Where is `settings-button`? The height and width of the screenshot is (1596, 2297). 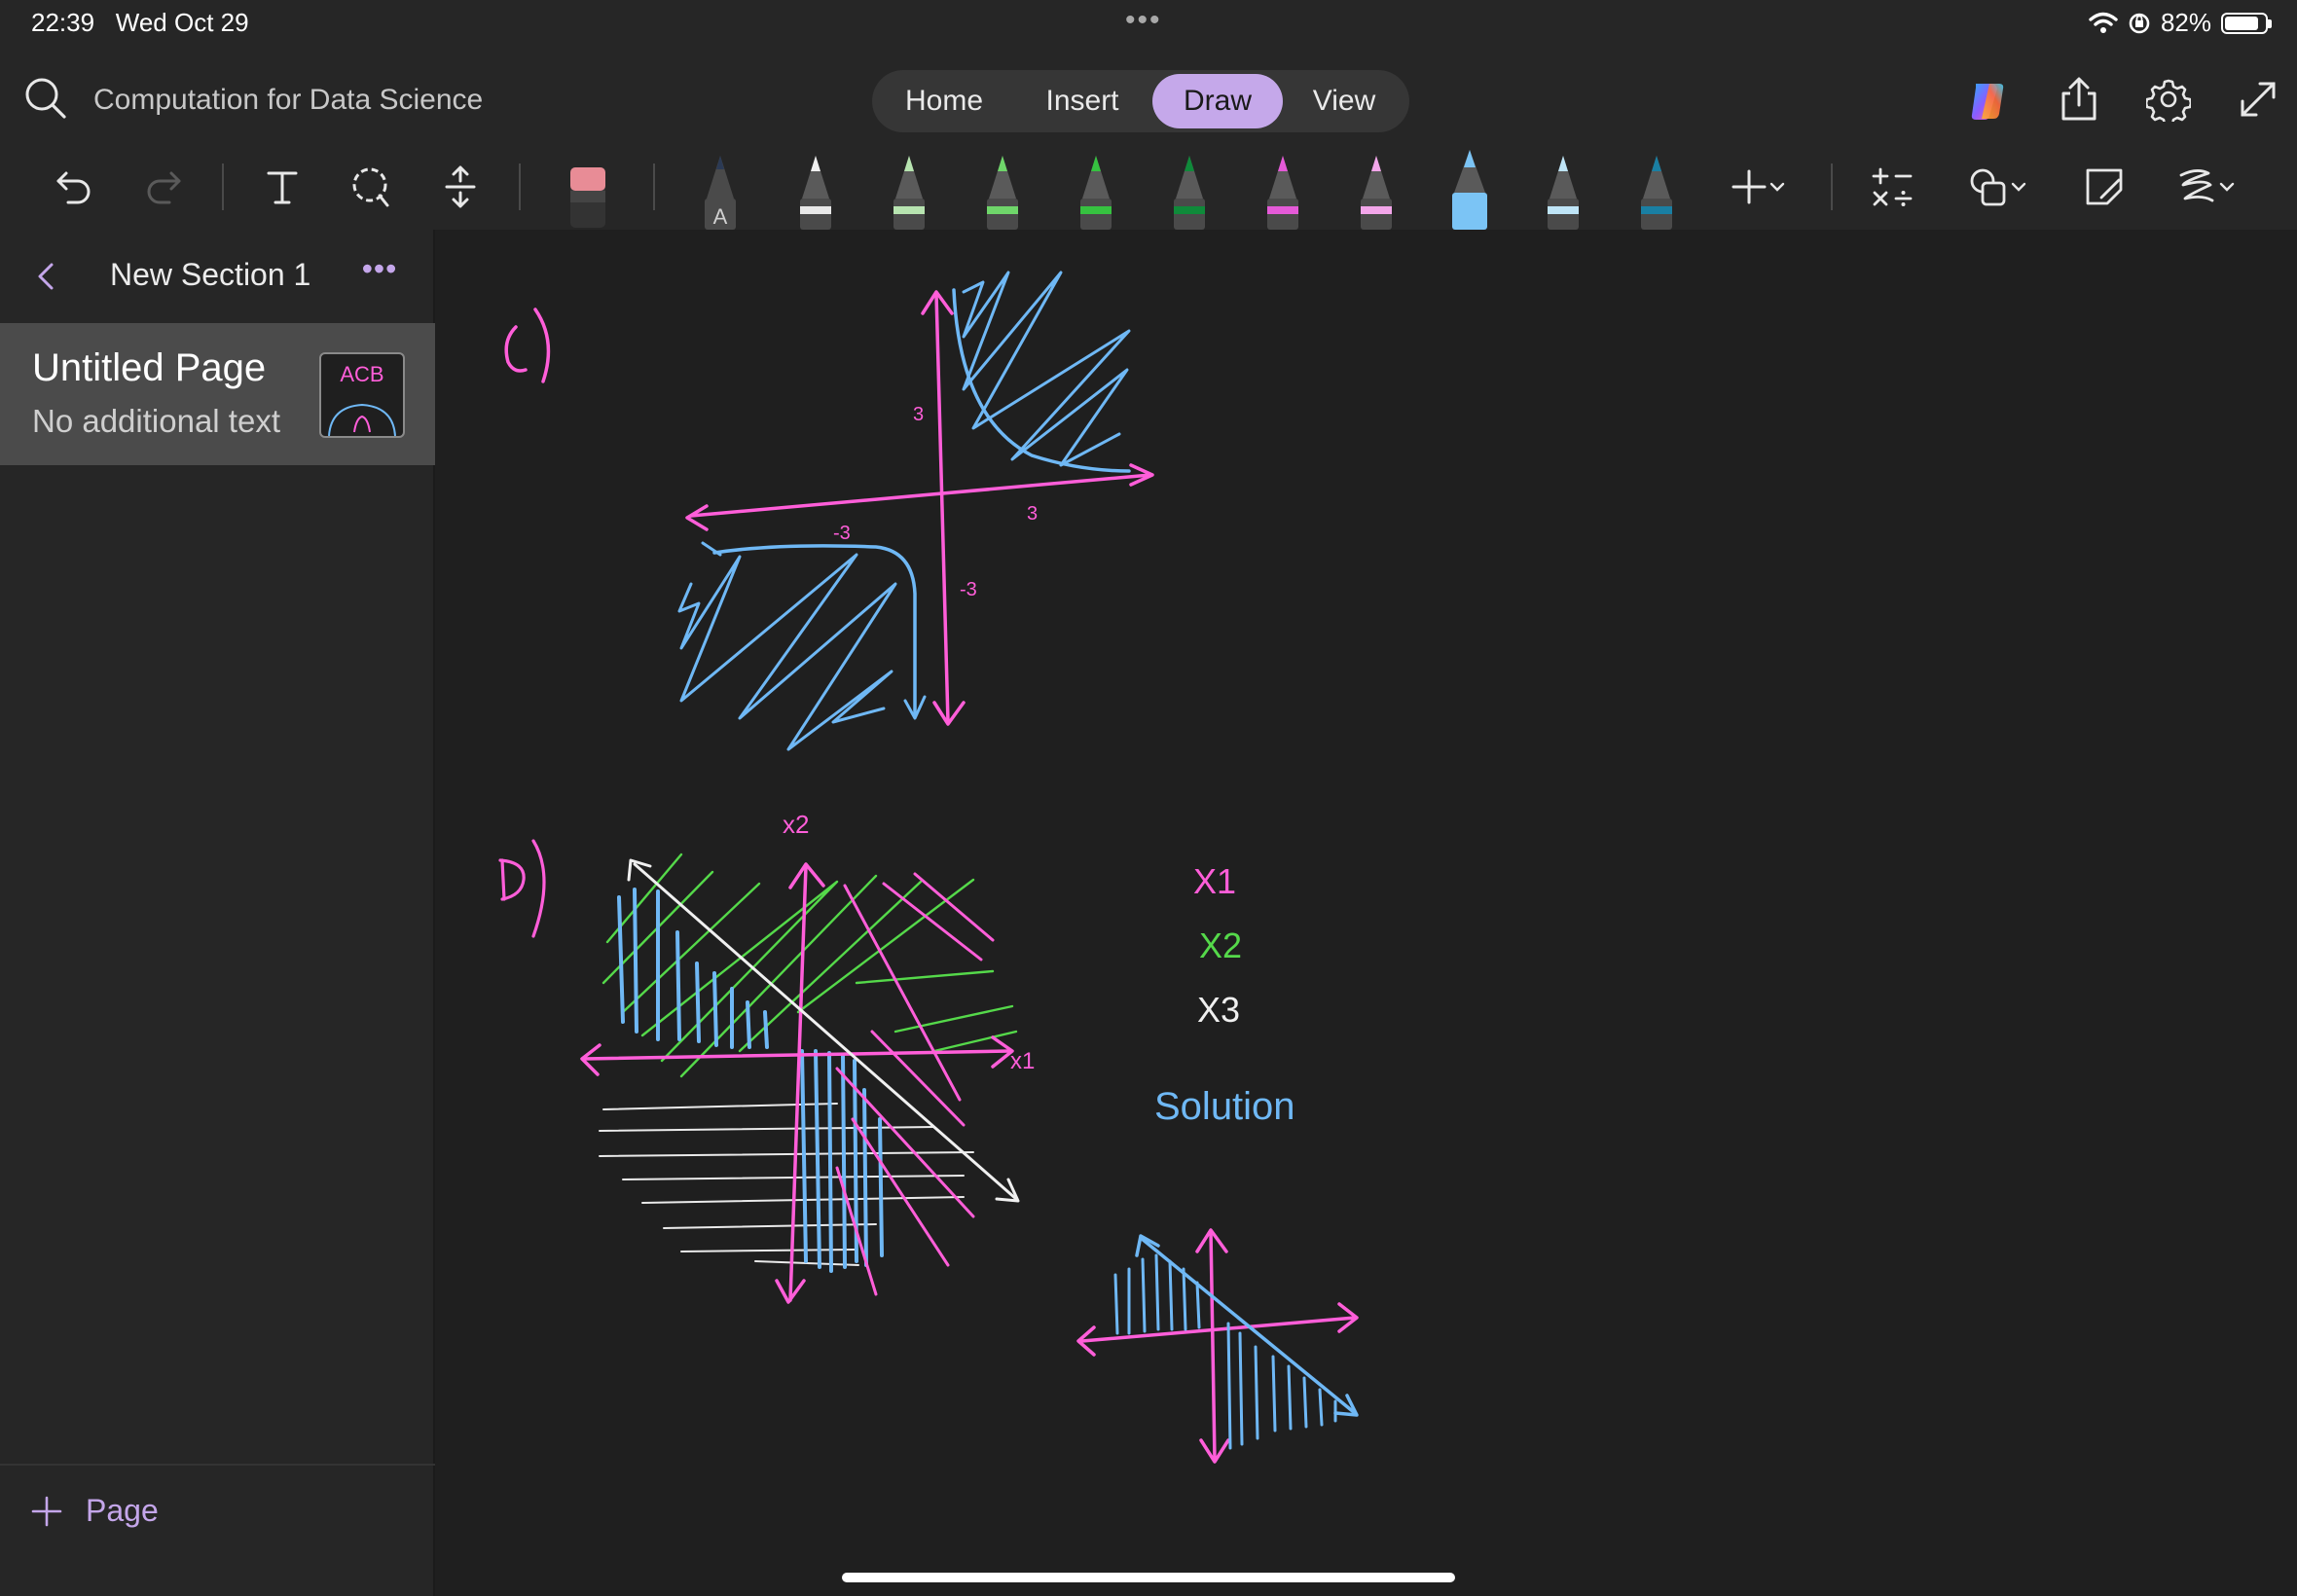
settings-button is located at coordinates (2168, 99).